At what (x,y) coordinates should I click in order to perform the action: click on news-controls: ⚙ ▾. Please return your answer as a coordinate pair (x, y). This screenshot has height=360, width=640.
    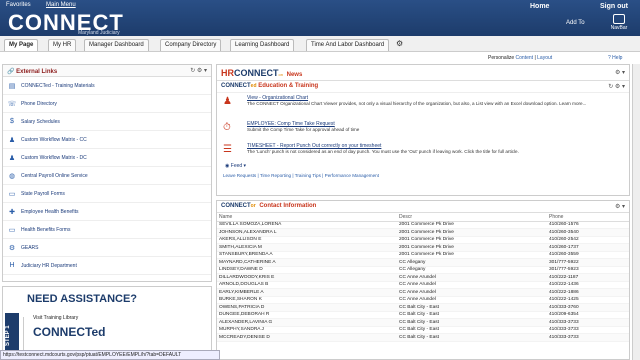
    Looking at the image, I should click on (620, 72).